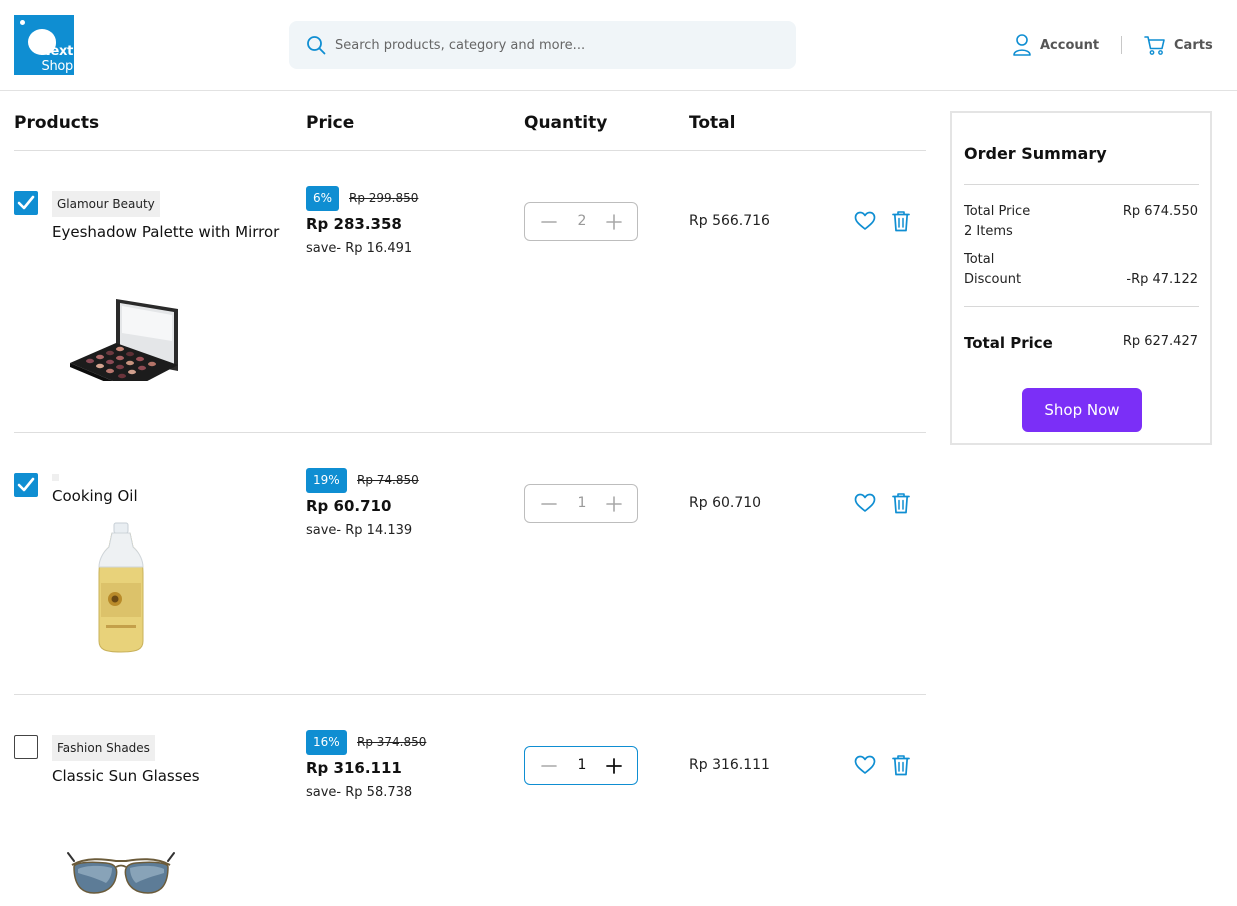 The height and width of the screenshot is (906, 1237). What do you see at coordinates (388, 480) in the screenshot?
I see `original-price: Rp 74.850` at bounding box center [388, 480].